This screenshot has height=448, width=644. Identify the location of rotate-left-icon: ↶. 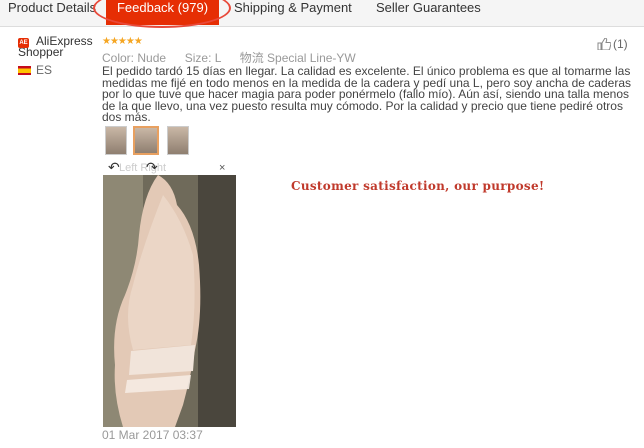
(114, 167).